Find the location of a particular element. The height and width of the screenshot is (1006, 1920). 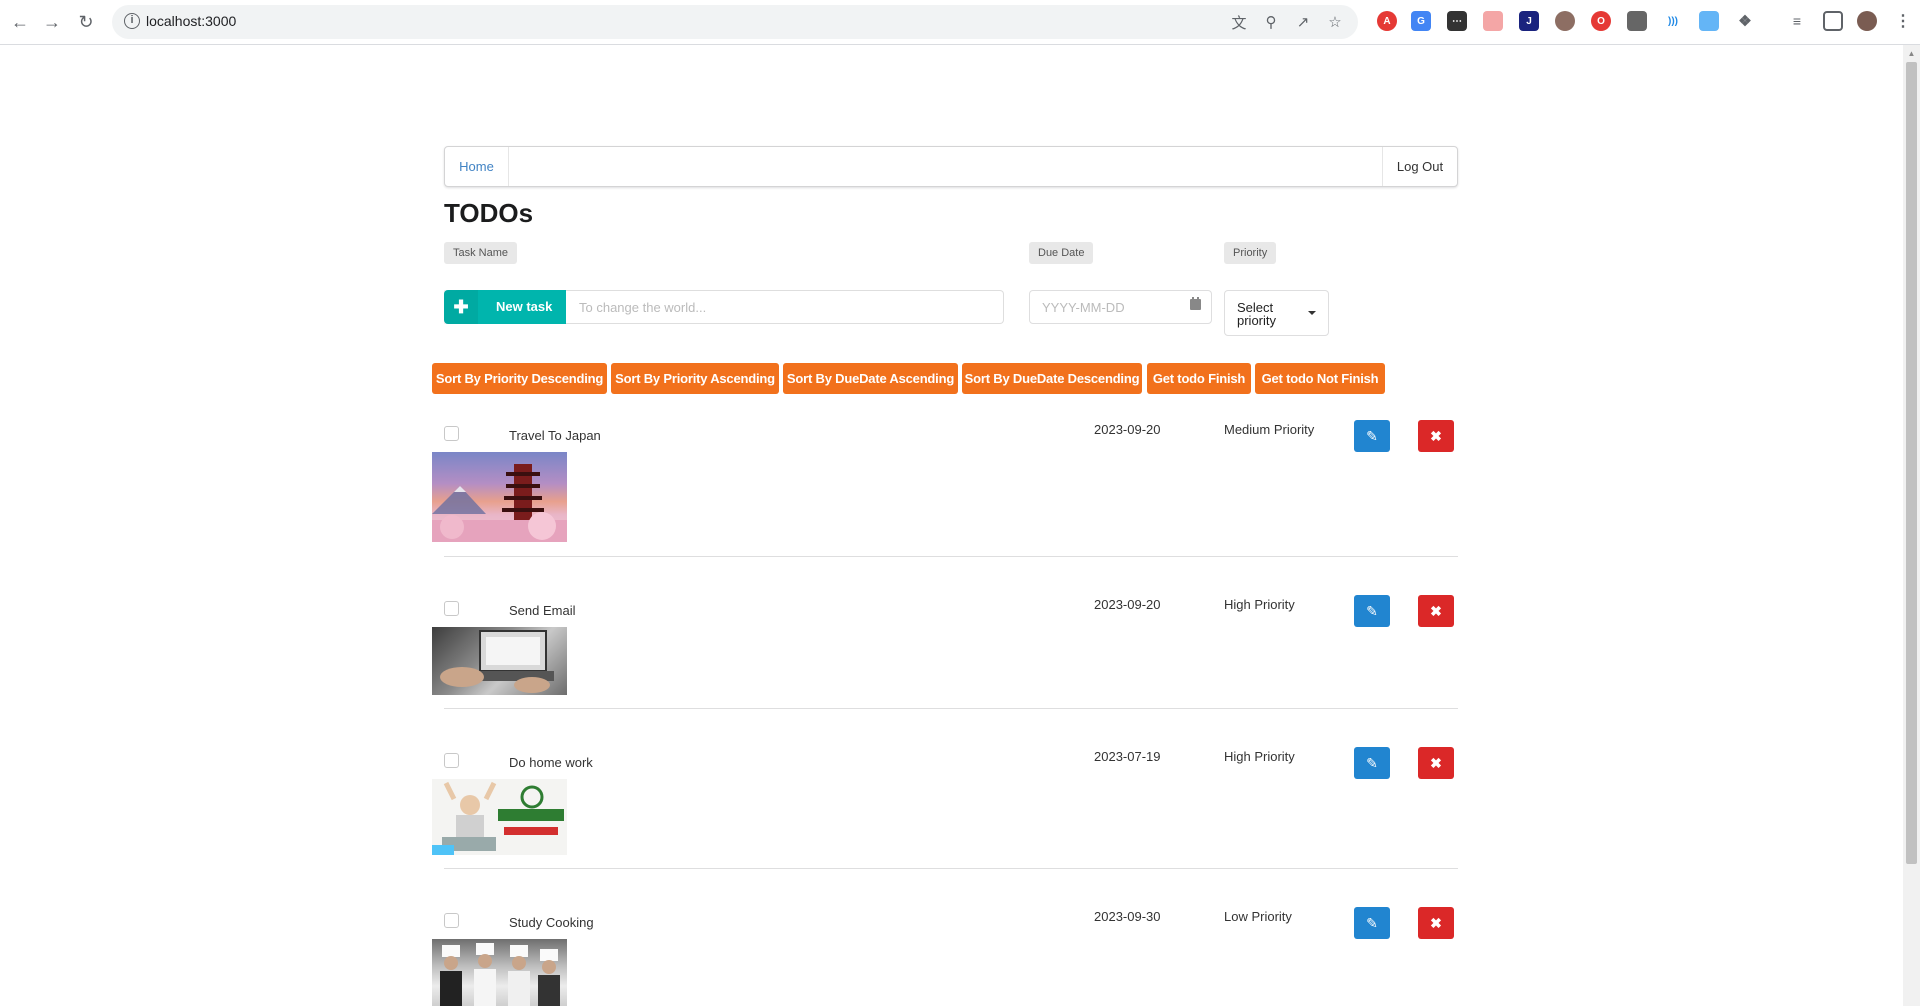

sort-priority-asc-button: Sort By Priority Ascending is located at coordinates (695, 378).